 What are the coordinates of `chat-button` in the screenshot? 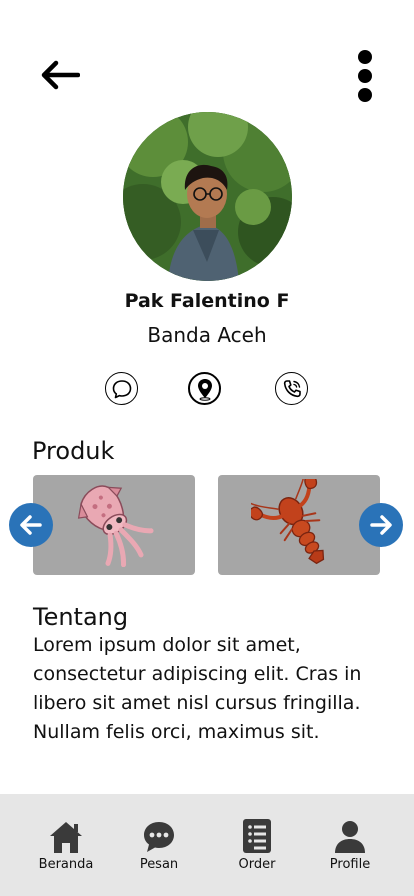 It's located at (121, 388).